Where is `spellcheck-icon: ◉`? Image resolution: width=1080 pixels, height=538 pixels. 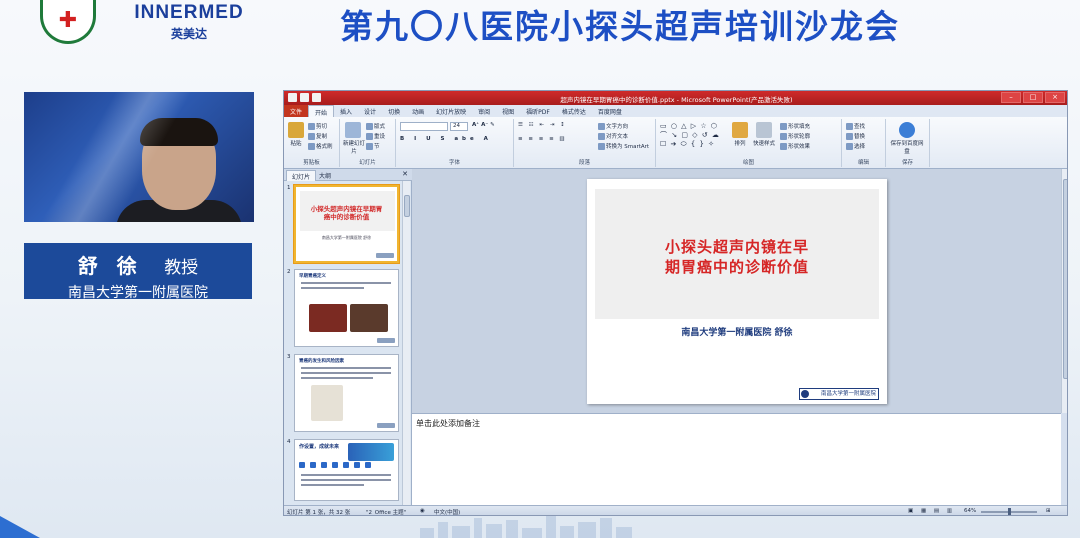
spellcheck-icon: ◉ is located at coordinates (422, 511).